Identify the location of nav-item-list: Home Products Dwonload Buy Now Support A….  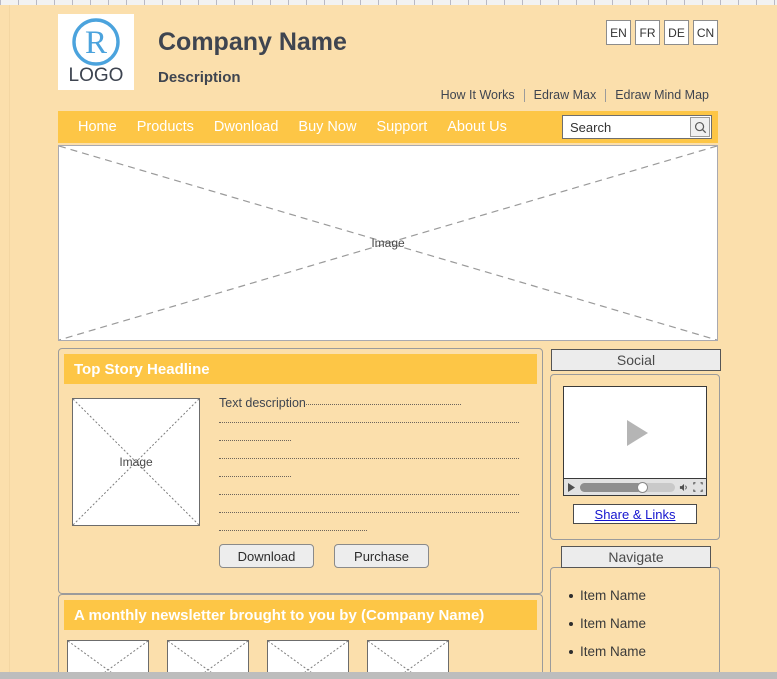
(292, 127).